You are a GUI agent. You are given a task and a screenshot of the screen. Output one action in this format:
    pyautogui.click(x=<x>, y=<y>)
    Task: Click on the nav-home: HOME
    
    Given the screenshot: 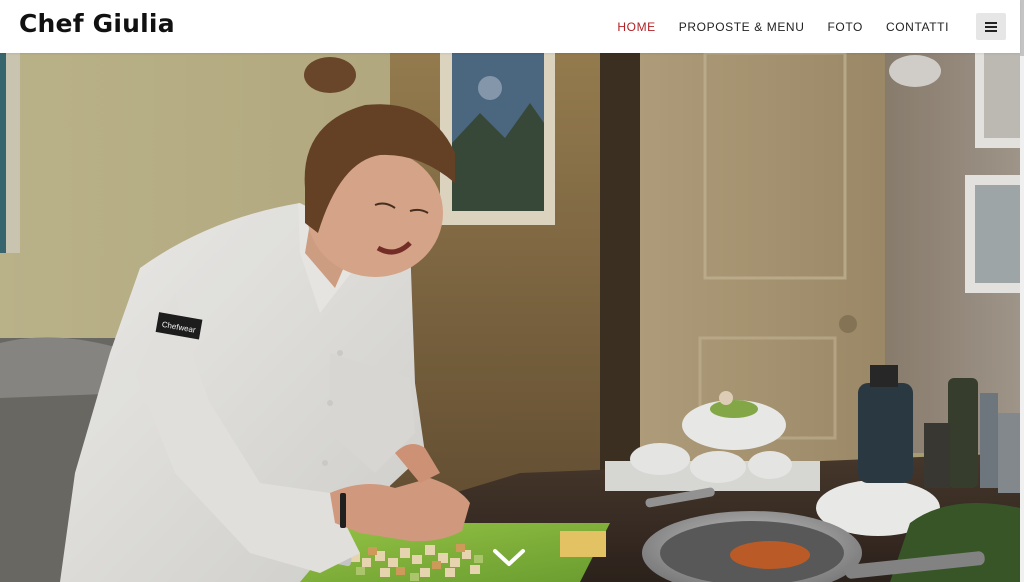 What is the action you would take?
    pyautogui.click(x=636, y=27)
    